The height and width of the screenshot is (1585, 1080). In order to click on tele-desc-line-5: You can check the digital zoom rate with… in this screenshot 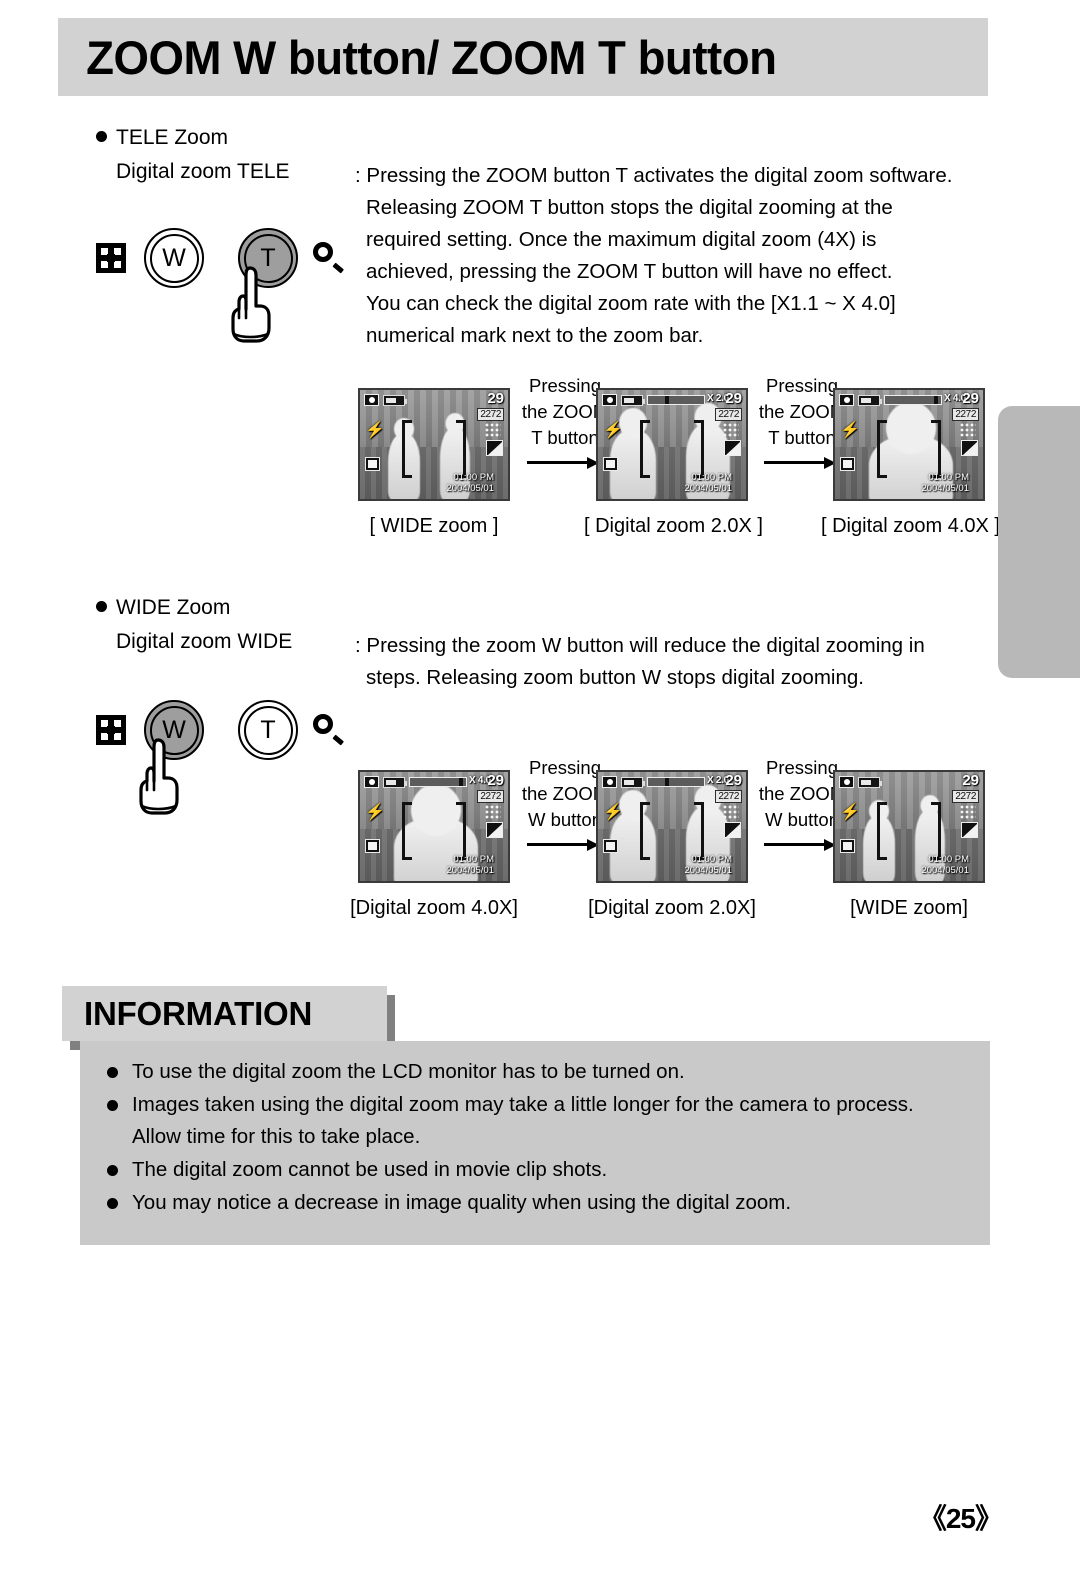, I will do `click(631, 303)`.